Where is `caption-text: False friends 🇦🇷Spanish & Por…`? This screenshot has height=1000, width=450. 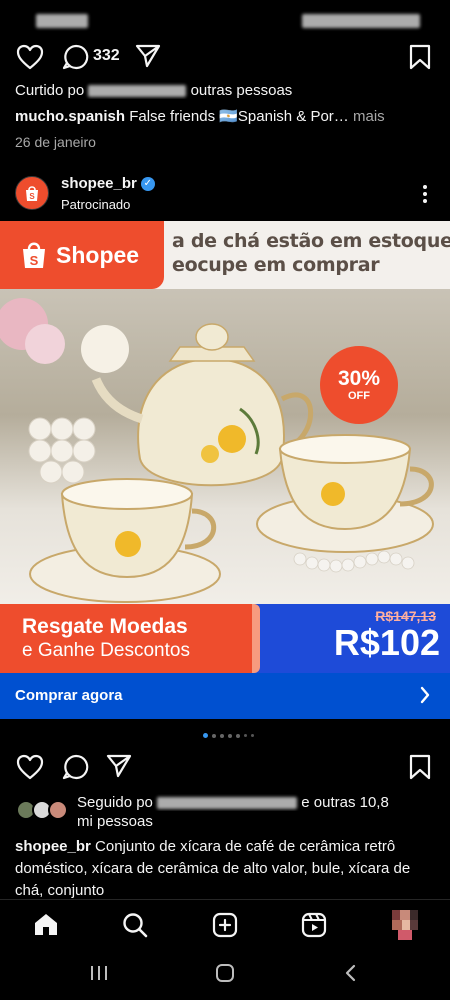 caption-text: False friends 🇦🇷Spanish & Por… is located at coordinates (239, 116).